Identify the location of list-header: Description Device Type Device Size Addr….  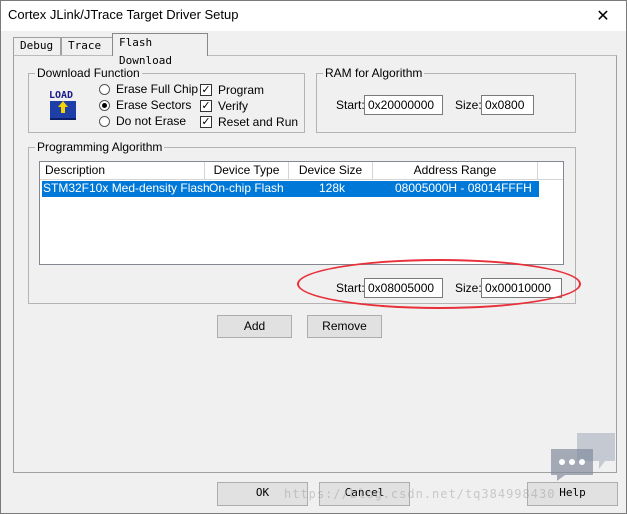
(301, 171).